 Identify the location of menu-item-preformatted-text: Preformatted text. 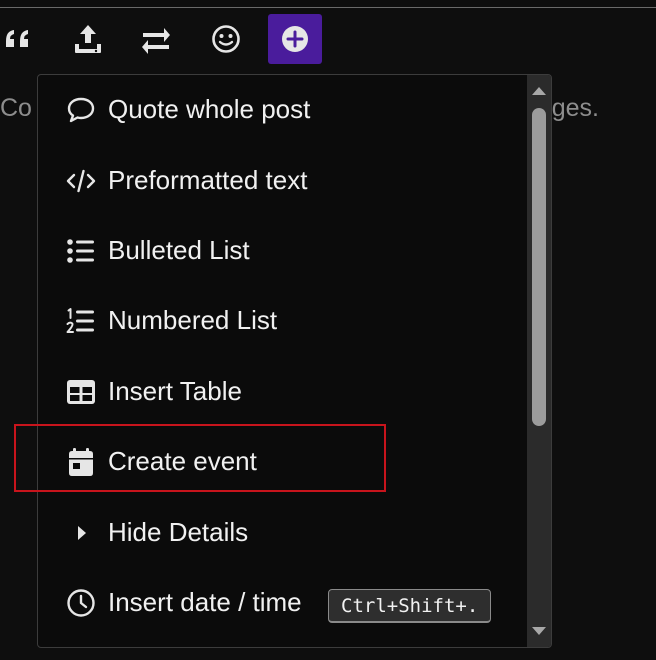
(282, 181).